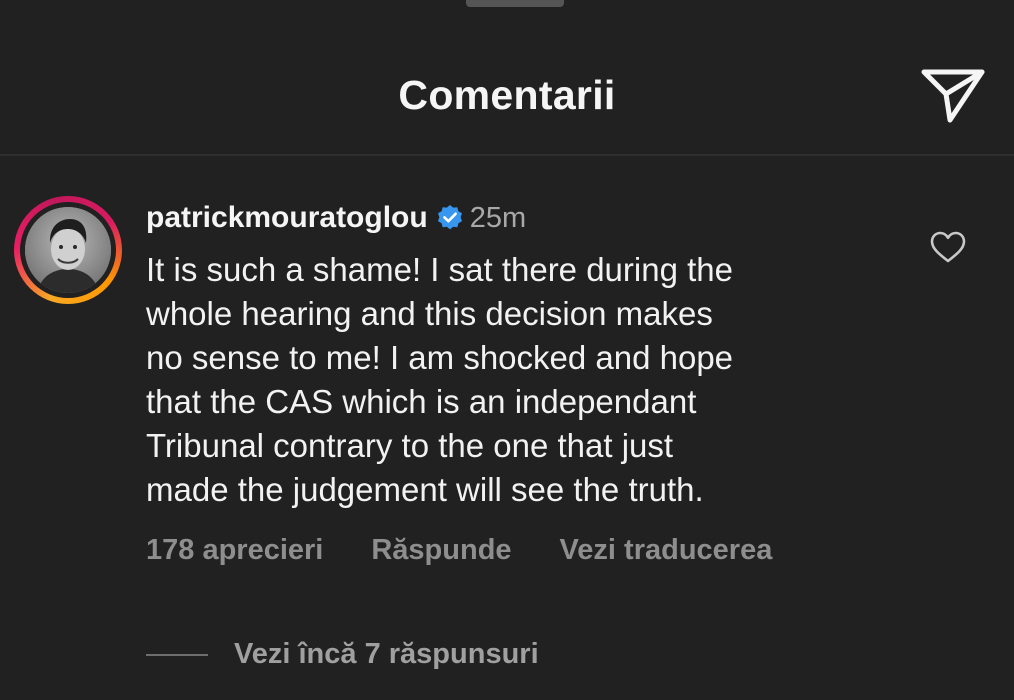  Describe the element at coordinates (421, 401) in the screenshot. I see `comment-text-line: that the CAS which is an independant` at that location.